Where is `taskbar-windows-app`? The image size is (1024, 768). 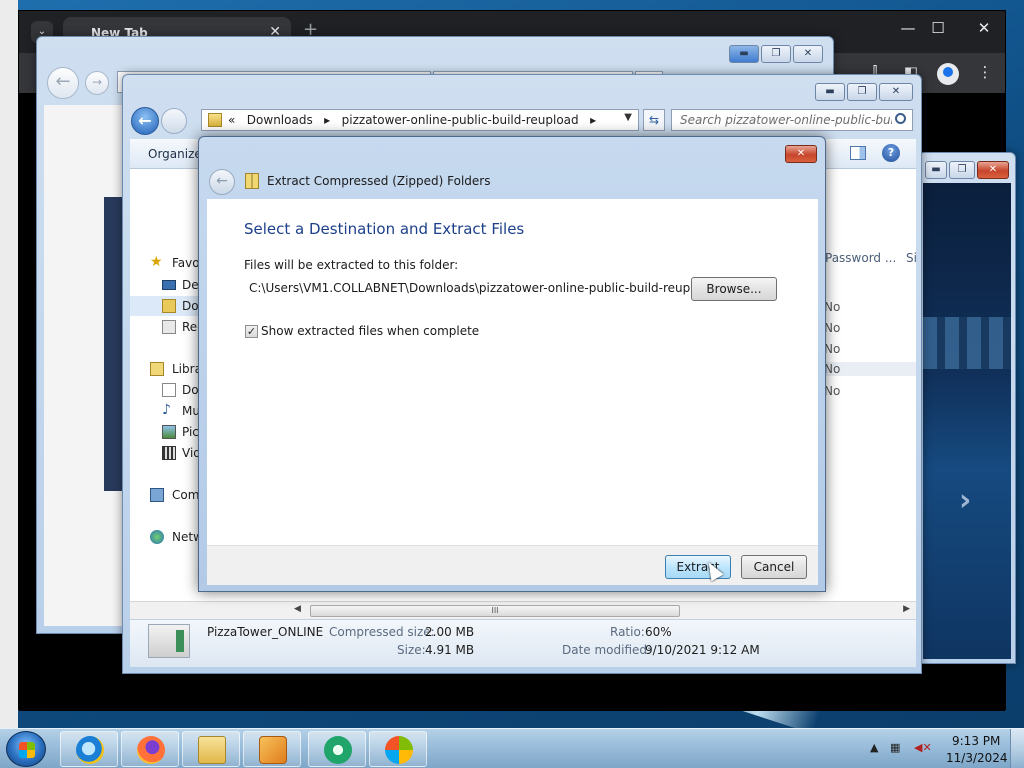
taskbar-windows-app is located at coordinates (398, 749).